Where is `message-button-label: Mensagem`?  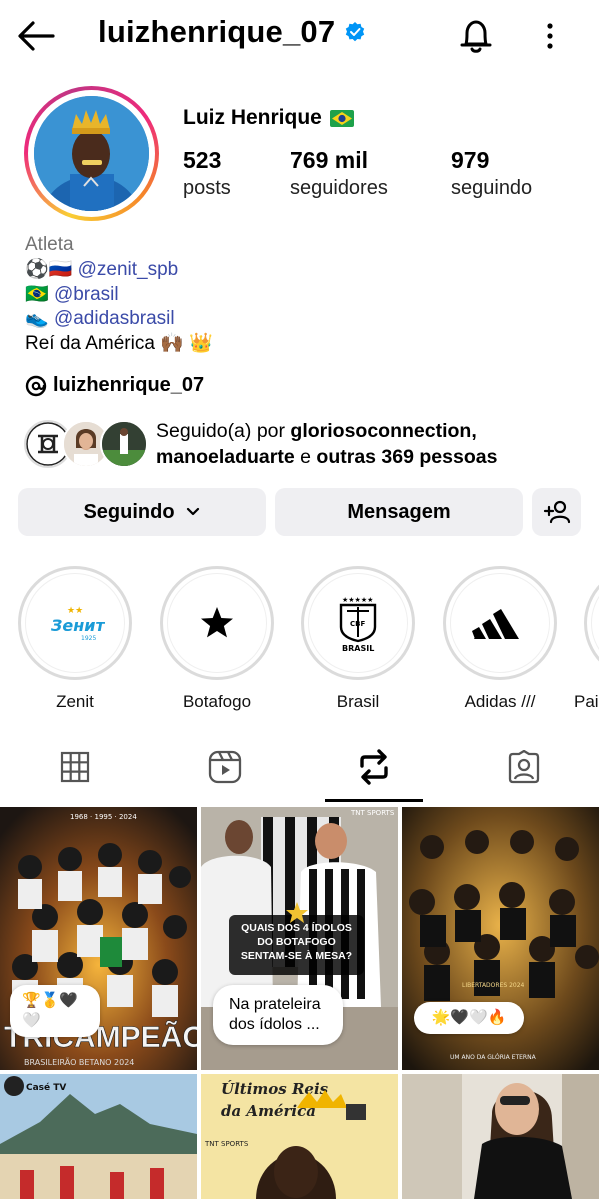 message-button-label: Mensagem is located at coordinates (399, 511).